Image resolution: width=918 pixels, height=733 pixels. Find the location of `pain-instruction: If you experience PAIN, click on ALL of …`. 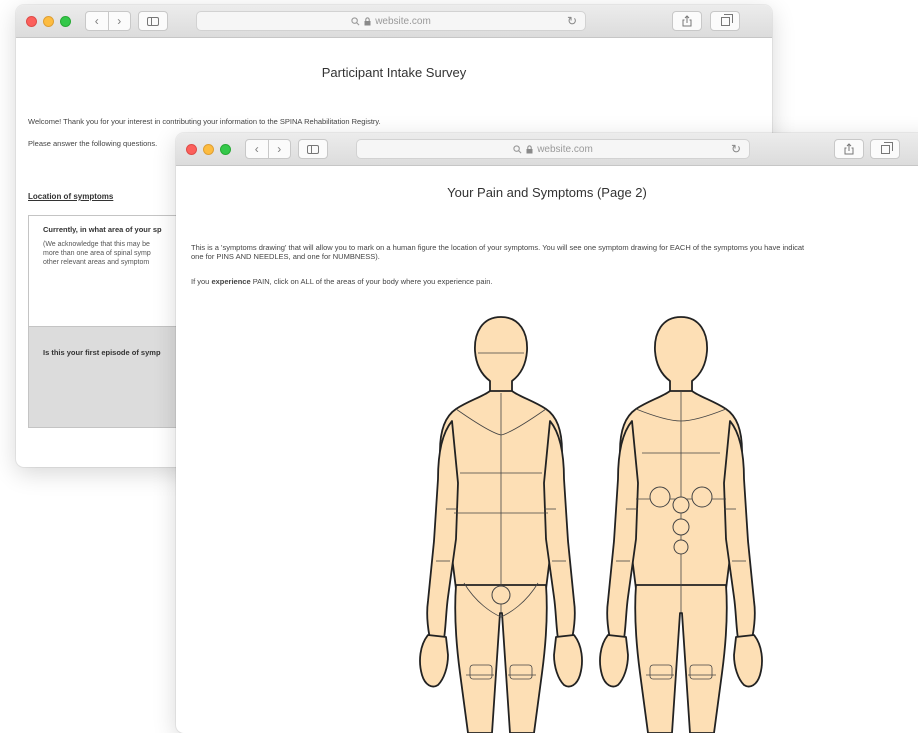

pain-instruction: If you experience PAIN, click on ALL of … is located at coordinates (554, 281).